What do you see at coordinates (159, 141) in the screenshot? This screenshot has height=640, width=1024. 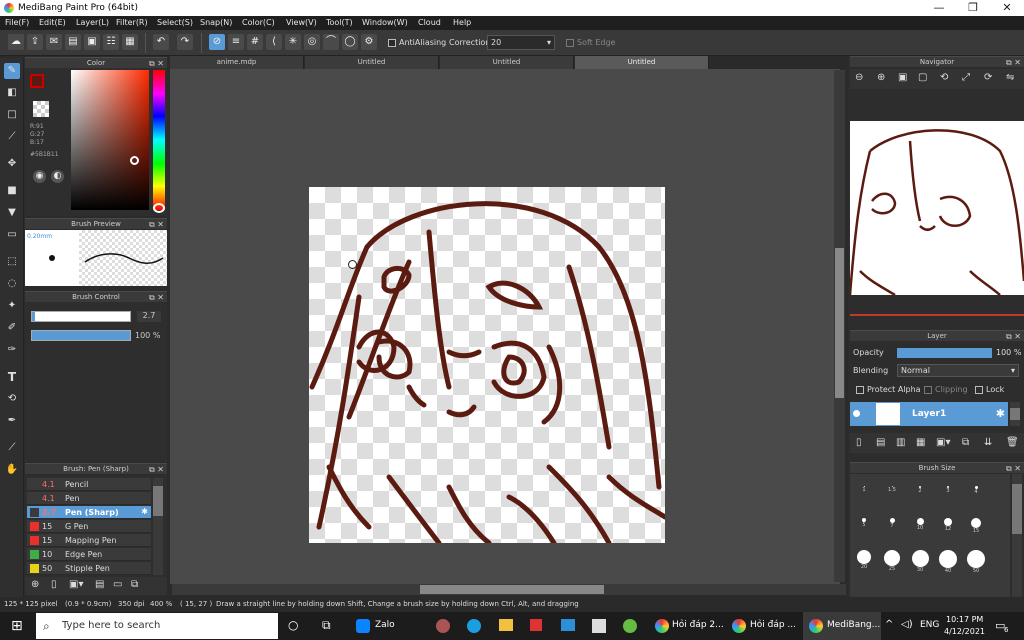 I see `hue-slider` at bounding box center [159, 141].